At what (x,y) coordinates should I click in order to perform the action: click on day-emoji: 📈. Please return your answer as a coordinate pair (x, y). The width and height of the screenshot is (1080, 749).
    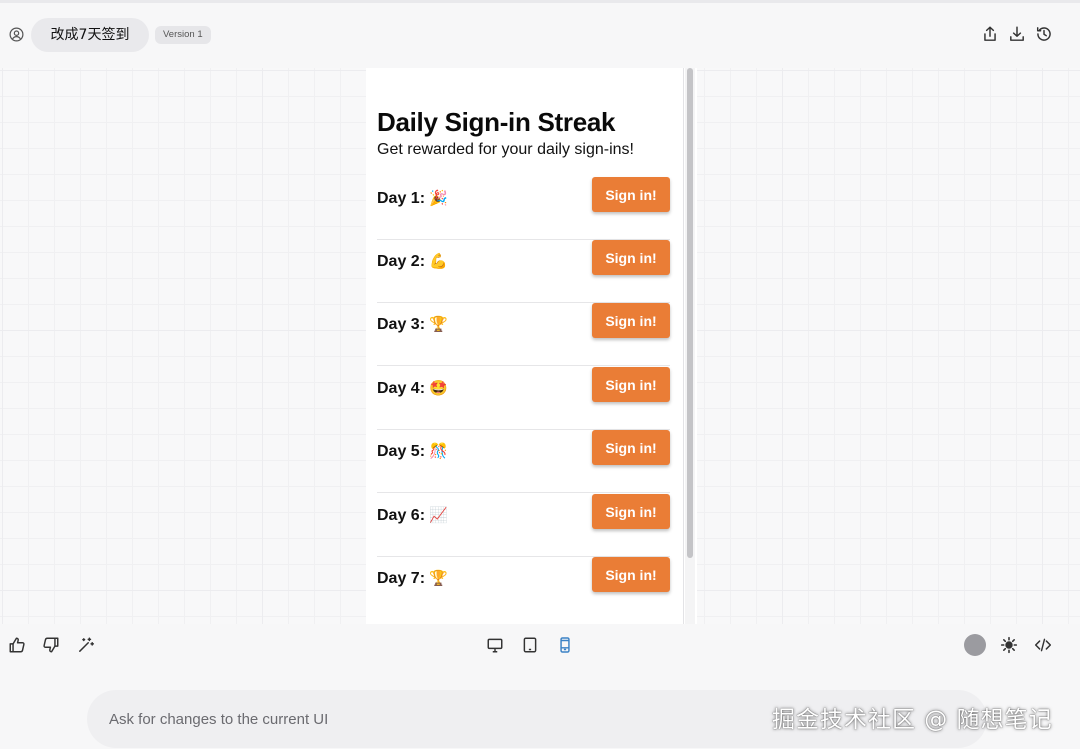
    Looking at the image, I should click on (438, 515).